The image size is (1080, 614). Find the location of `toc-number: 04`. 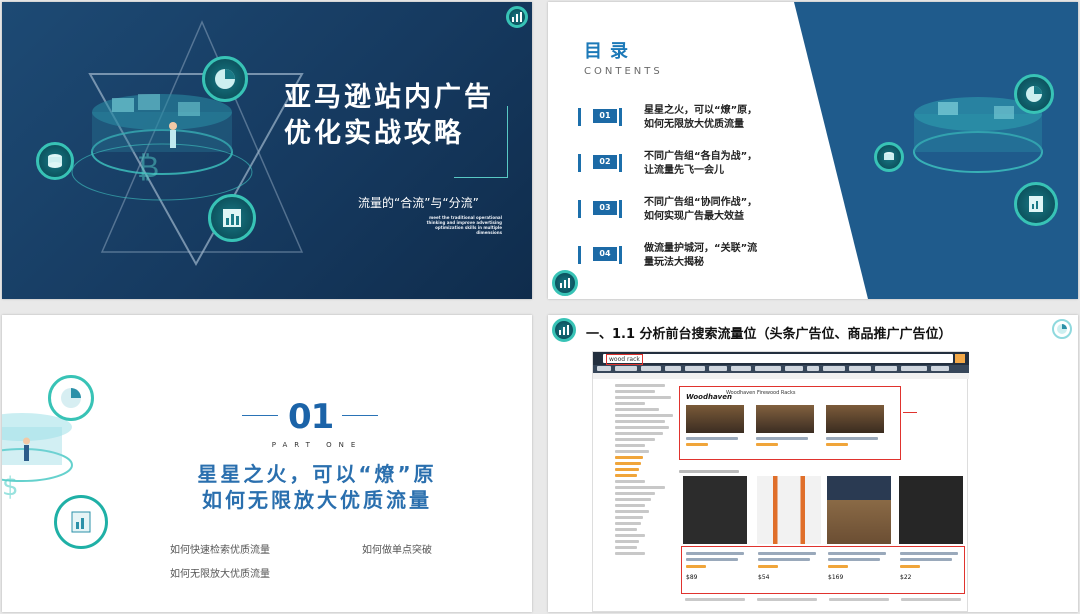

toc-number: 04 is located at coordinates (600, 255).